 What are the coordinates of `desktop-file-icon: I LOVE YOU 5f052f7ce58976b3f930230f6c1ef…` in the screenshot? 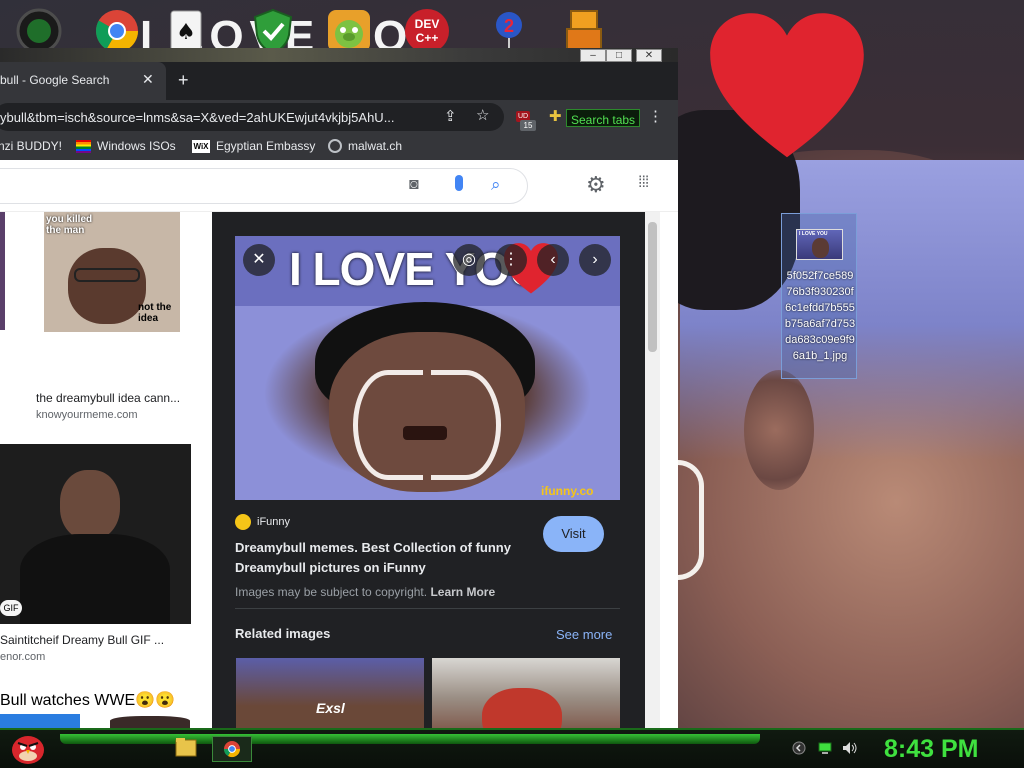 It's located at (819, 296).